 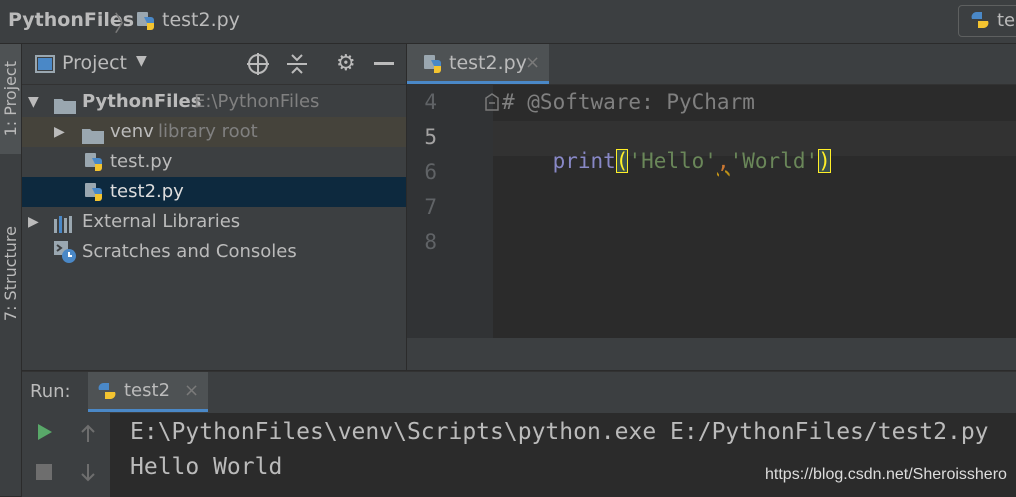 I want to click on line-number: 4, so click(x=430, y=102).